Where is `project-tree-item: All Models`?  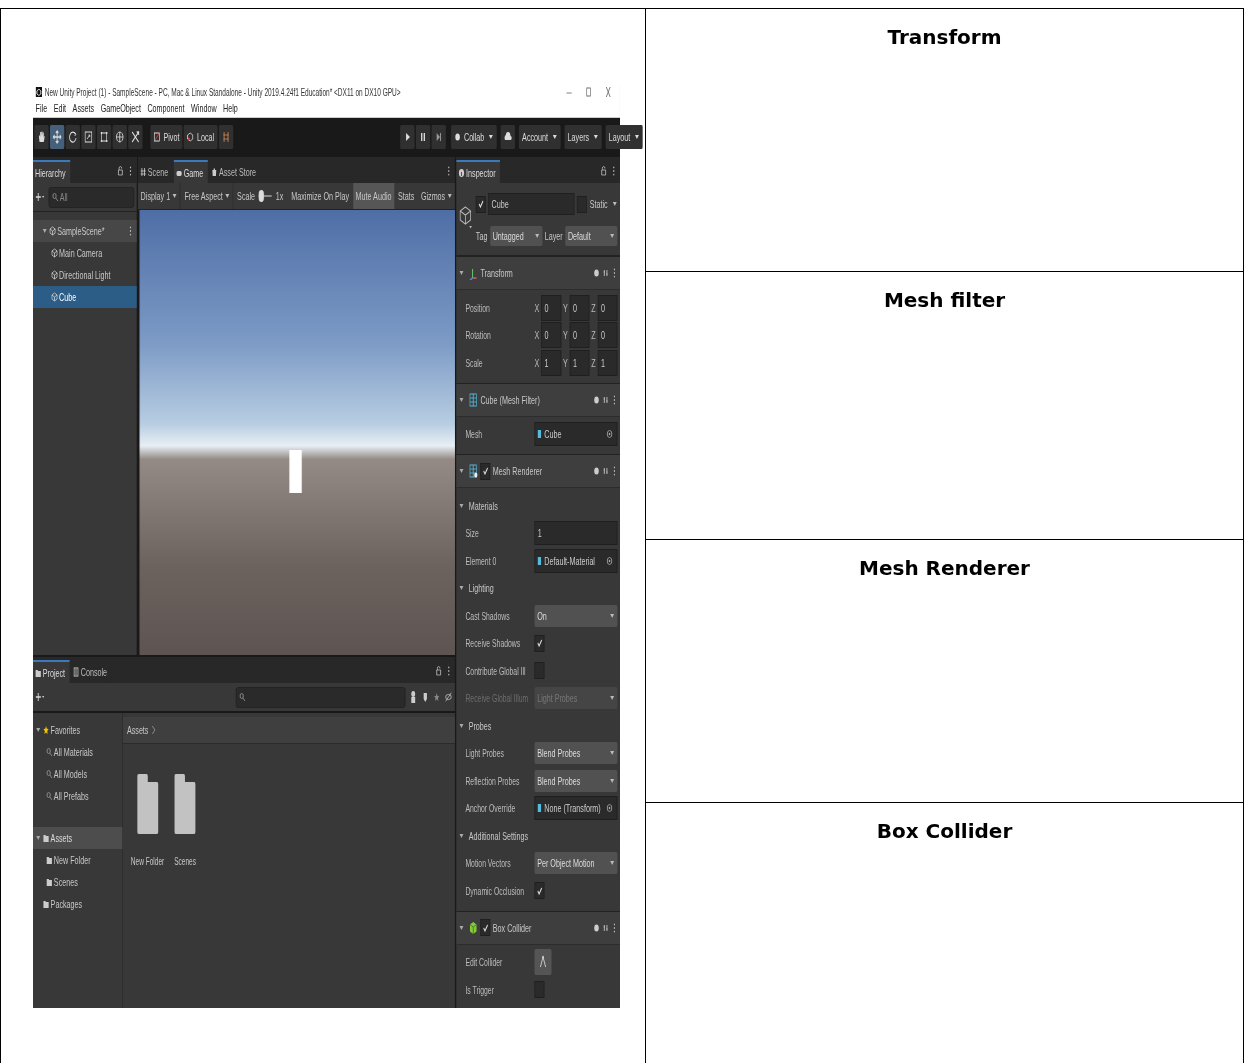 project-tree-item: All Models is located at coordinates (78, 774).